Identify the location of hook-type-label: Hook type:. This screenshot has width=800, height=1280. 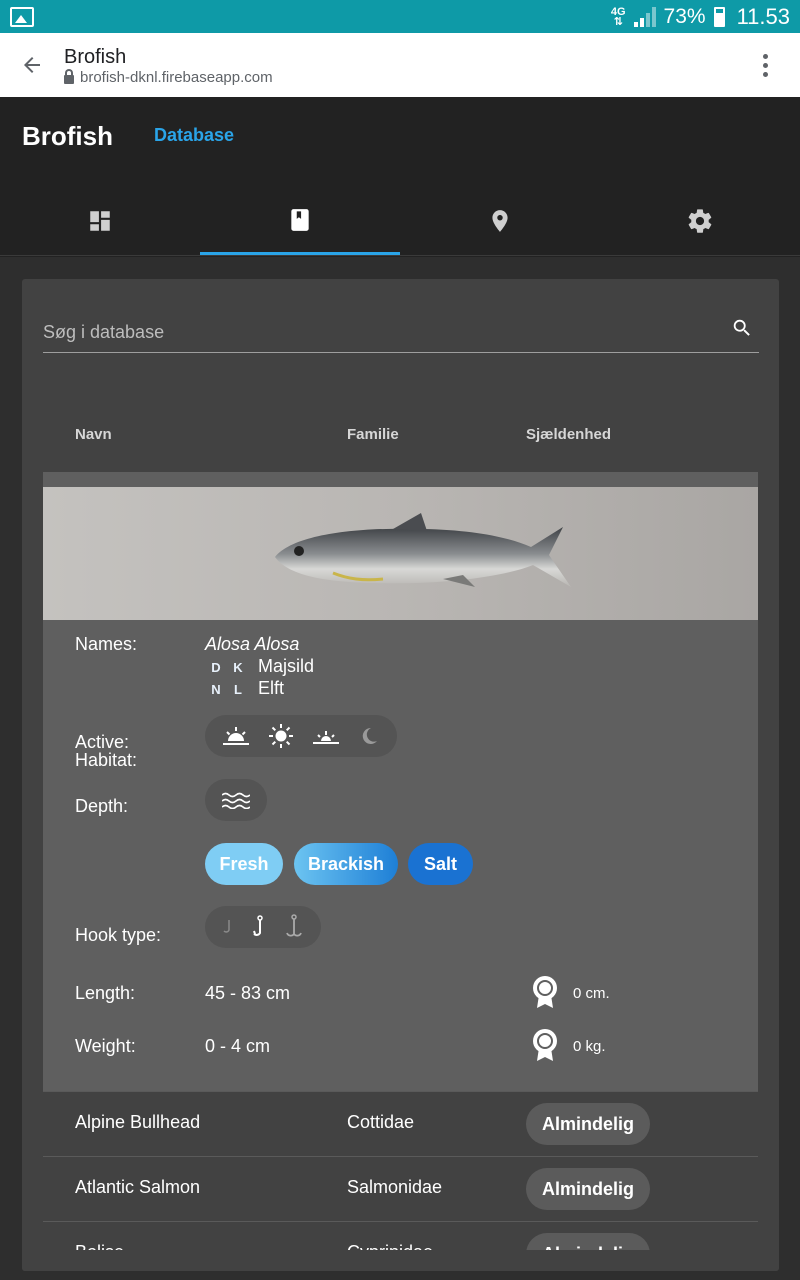
(118, 935).